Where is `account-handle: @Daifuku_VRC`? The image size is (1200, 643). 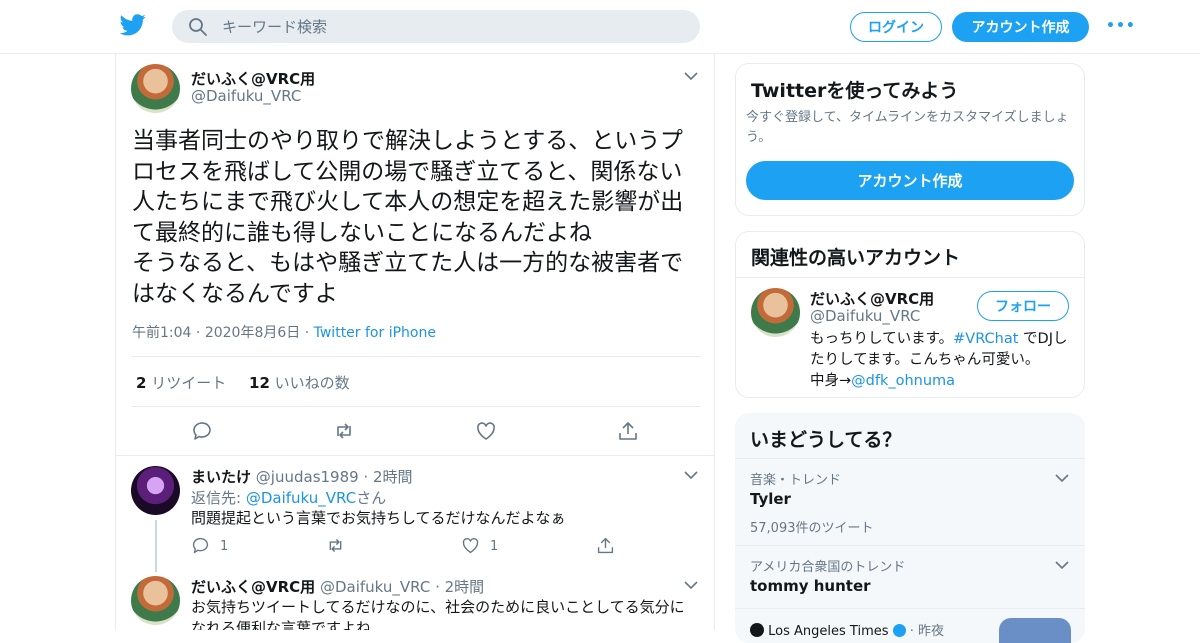
account-handle: @Daifuku_VRC is located at coordinates (865, 316).